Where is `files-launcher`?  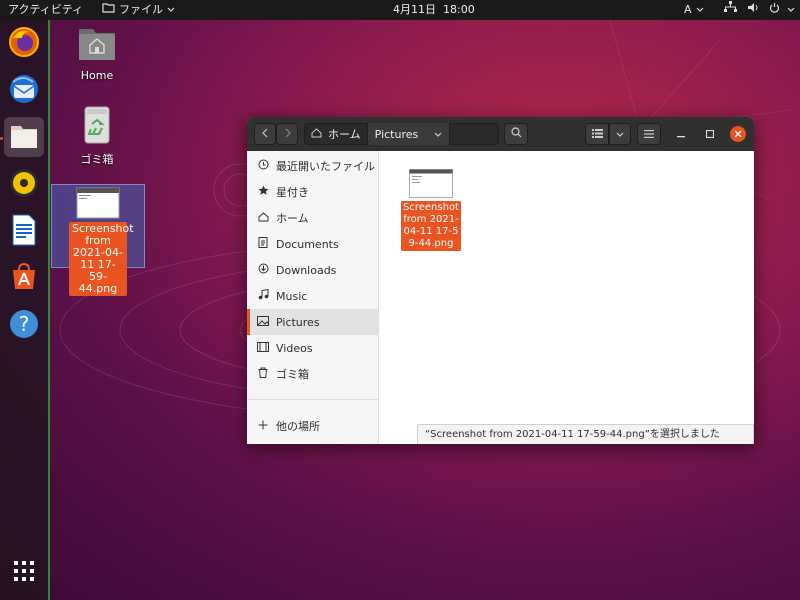
files-launcher is located at coordinates (24, 137).